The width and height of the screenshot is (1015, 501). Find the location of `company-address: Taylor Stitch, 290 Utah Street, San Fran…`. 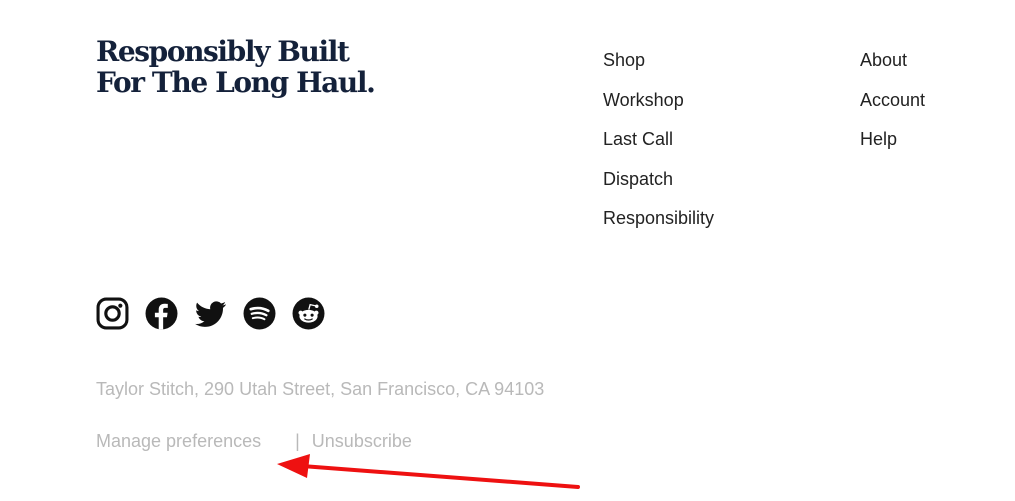

company-address: Taylor Stitch, 290 Utah Street, San Fran… is located at coordinates (320, 389).